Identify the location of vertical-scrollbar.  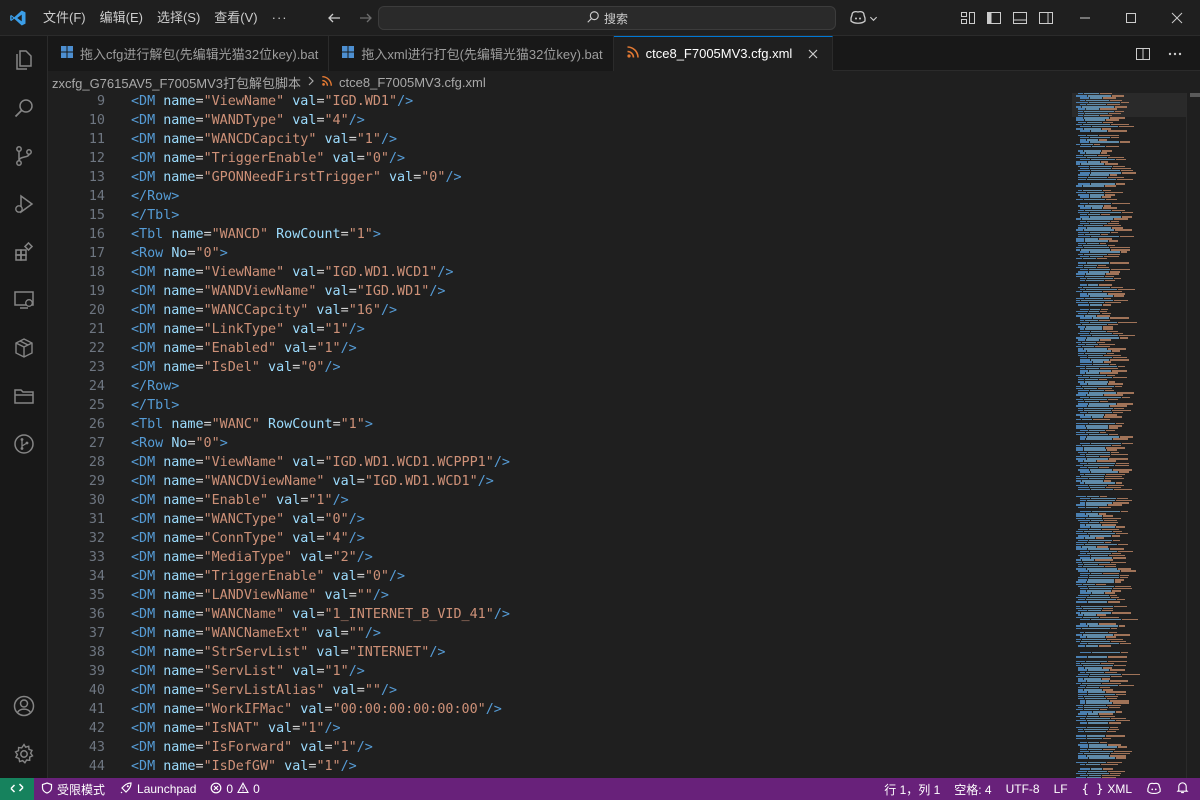
(1193, 435).